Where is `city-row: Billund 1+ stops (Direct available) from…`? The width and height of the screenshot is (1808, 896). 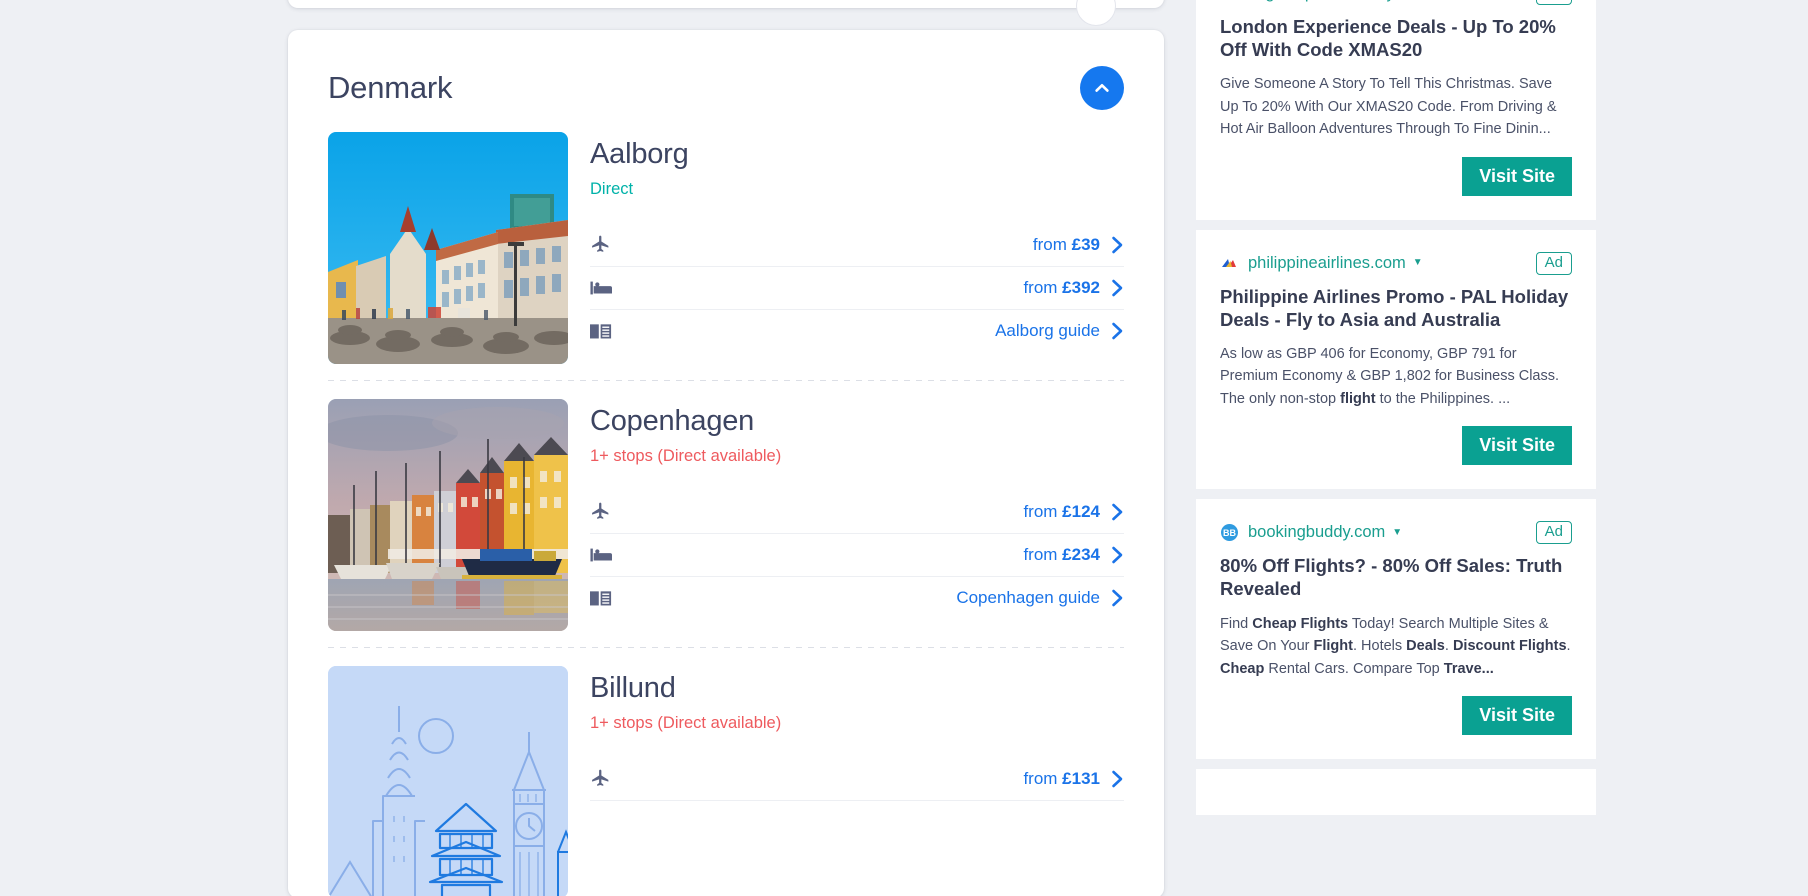
city-row: Billund 1+ stops (Direct available) from… is located at coordinates (726, 781).